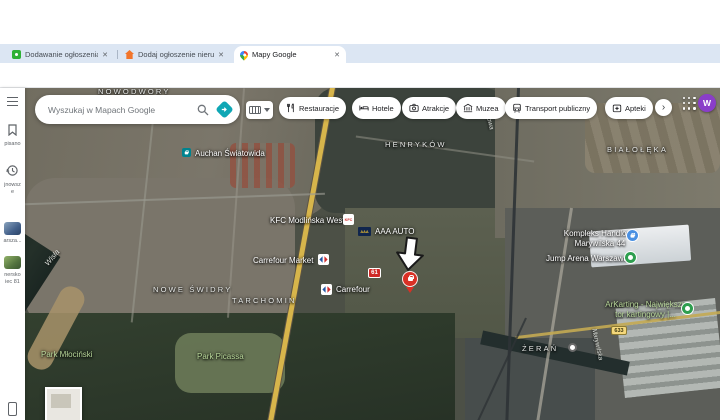 Image resolution: width=720 pixels, height=420 pixels. What do you see at coordinates (558, 108) in the screenshot?
I see `chip-label: Transport publiczny` at bounding box center [558, 108].